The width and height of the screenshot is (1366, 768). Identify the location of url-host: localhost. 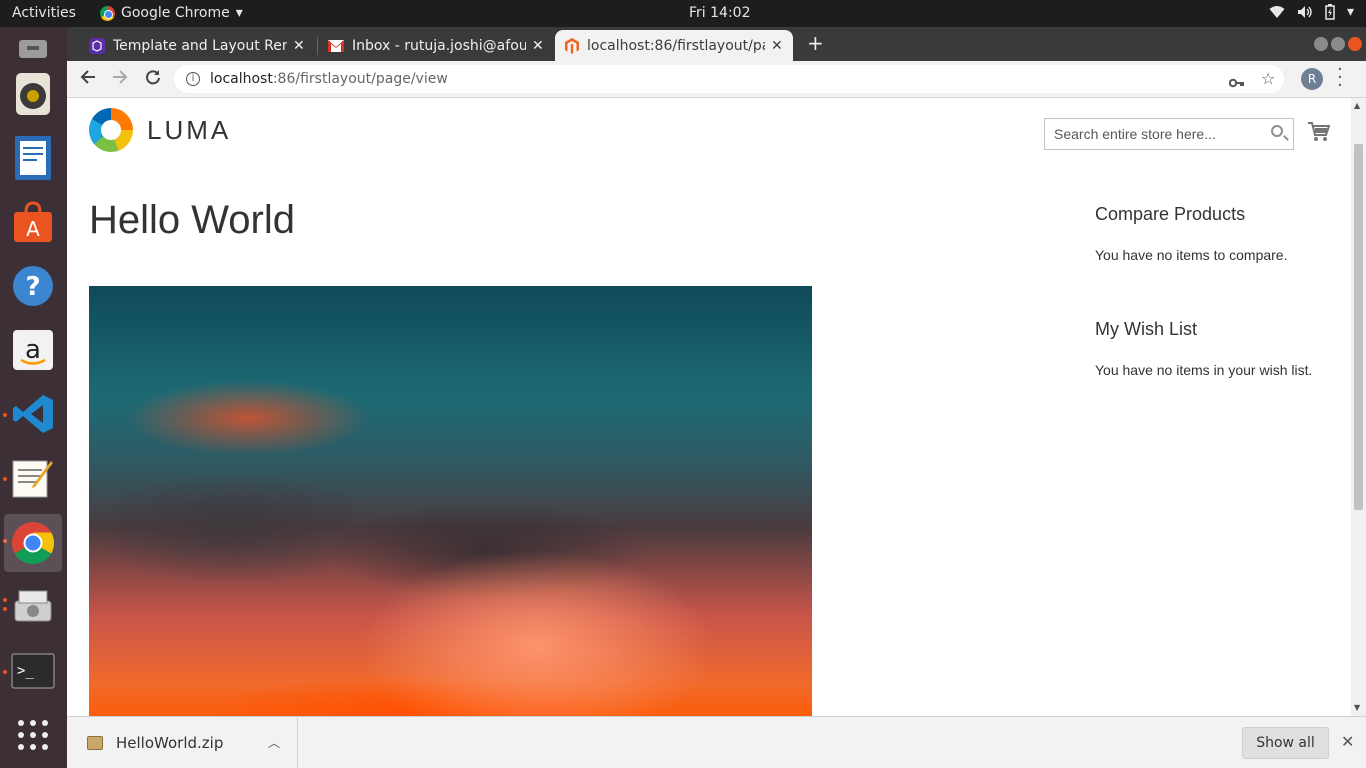
(241, 79).